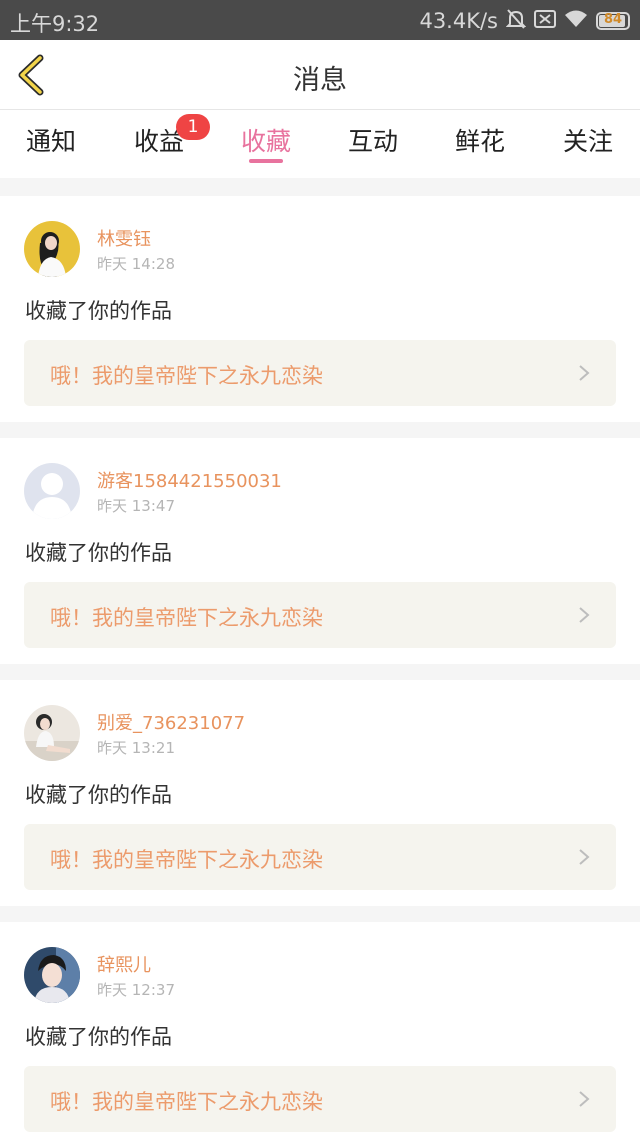 Image resolution: width=640 pixels, height=1138 pixels. Describe the element at coordinates (458, 21) in the screenshot. I see `network-speed: 43.4K/s` at that location.